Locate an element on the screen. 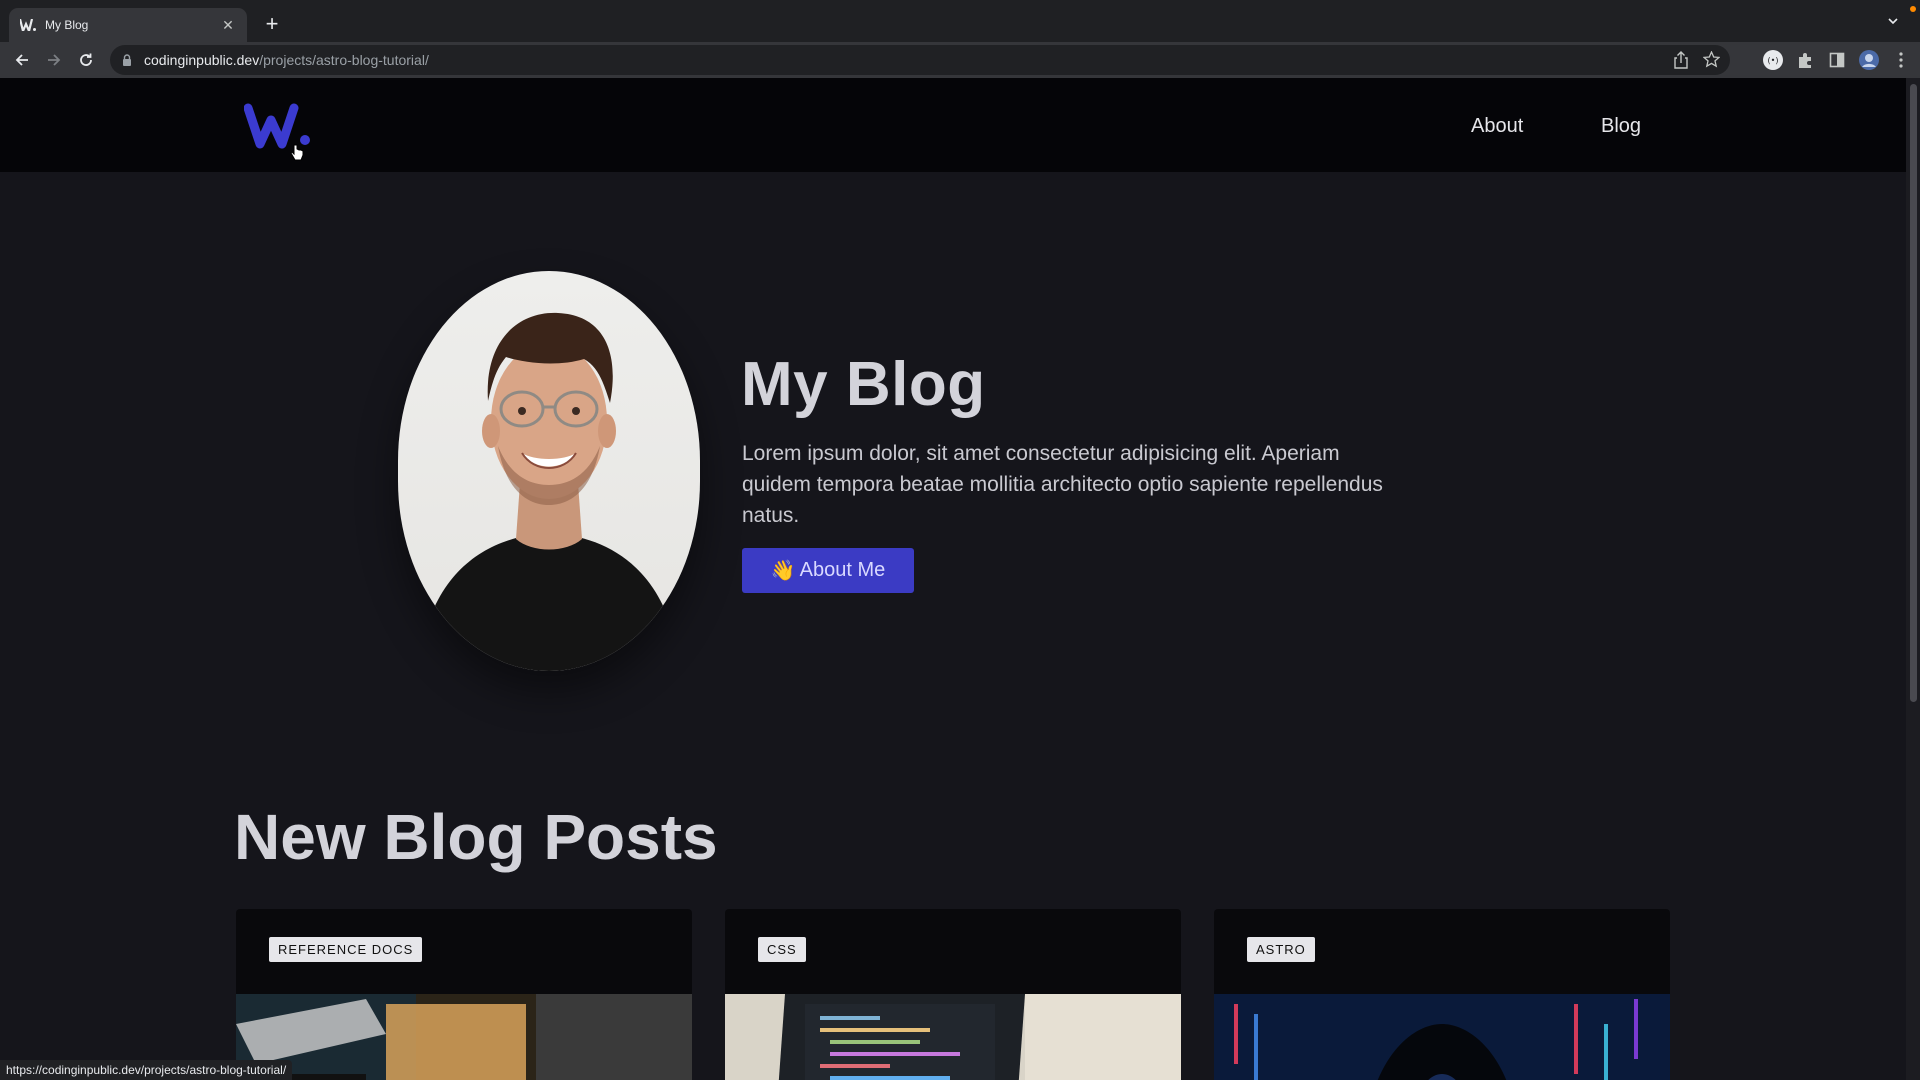 Image resolution: width=1920 pixels, height=1080 pixels. browser-tabstrip: My Blog ✕ + is located at coordinates (960, 21).